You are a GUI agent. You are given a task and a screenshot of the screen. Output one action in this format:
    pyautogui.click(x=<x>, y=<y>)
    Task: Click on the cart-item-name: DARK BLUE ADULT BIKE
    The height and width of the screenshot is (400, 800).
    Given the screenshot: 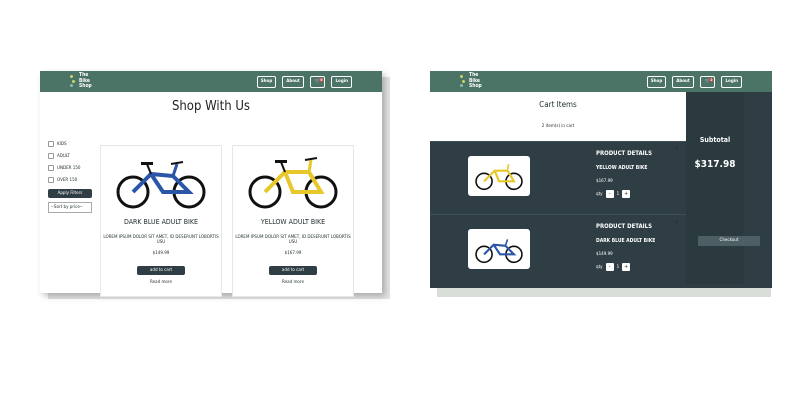 What is the action you would take?
    pyautogui.click(x=626, y=241)
    